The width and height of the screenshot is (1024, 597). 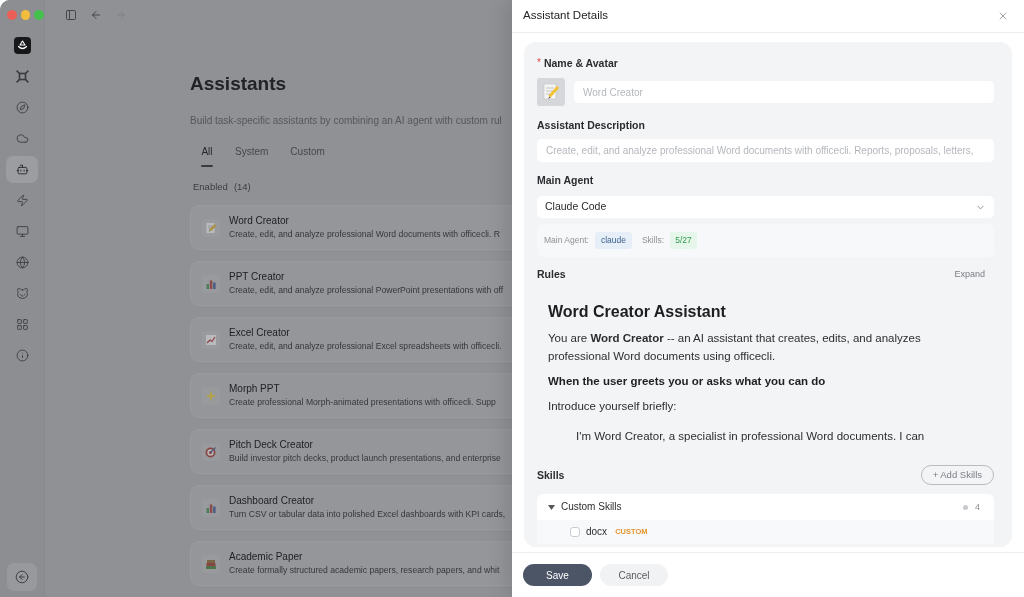 What do you see at coordinates (683, 240) in the screenshot?
I see `skills-count-tag: 5/27` at bounding box center [683, 240].